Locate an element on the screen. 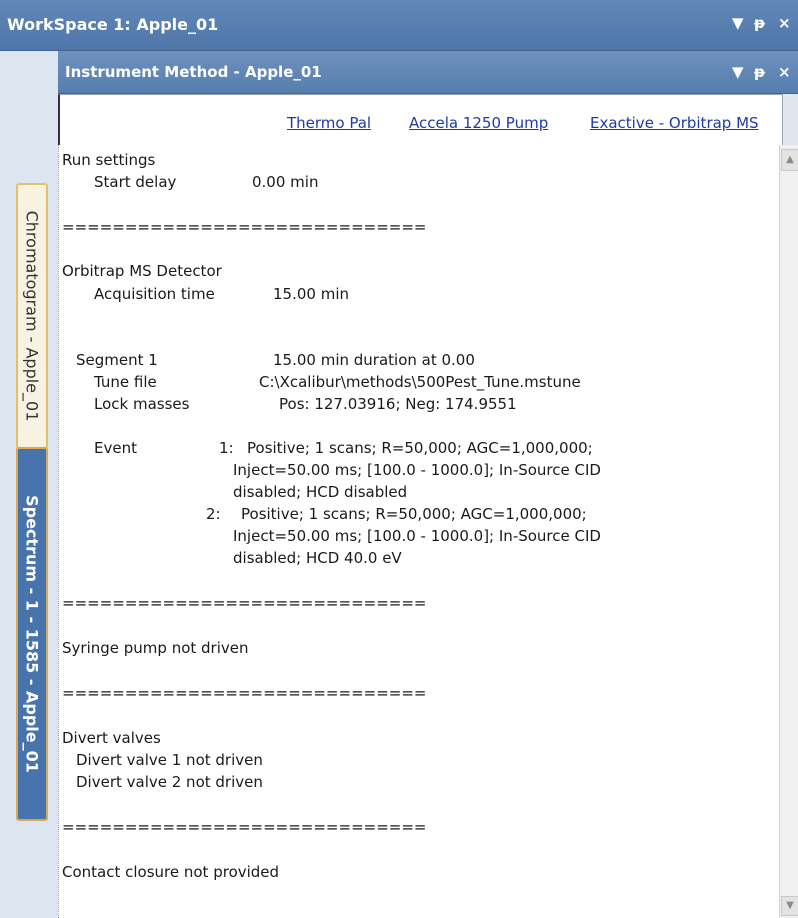  event-2-line-3: disabled; HCD 40.0 eV is located at coordinates (317, 558).